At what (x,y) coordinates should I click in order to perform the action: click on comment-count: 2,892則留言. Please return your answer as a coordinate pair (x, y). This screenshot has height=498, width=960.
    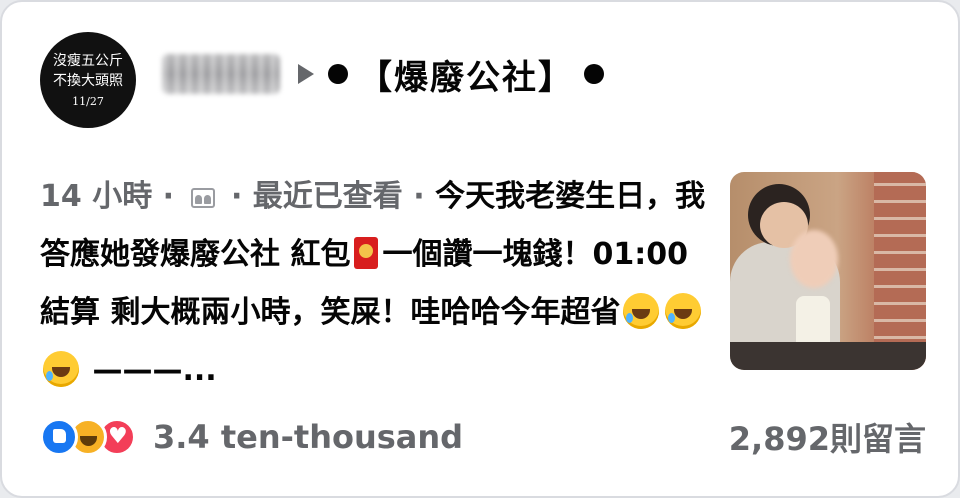
    Looking at the image, I should click on (827, 437).